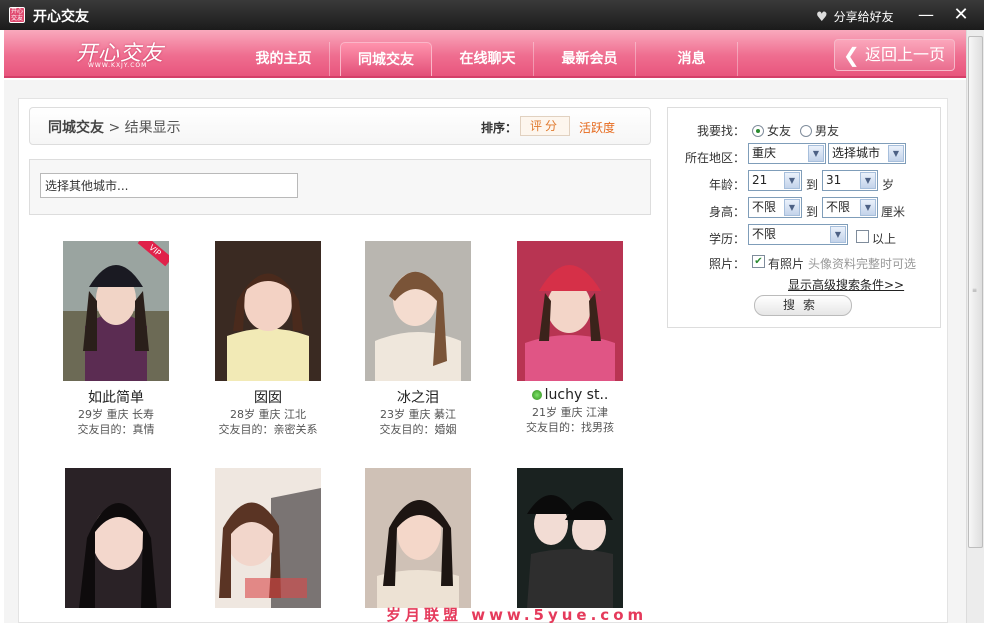 The image size is (984, 623). What do you see at coordinates (692, 59) in the screenshot?
I see `nav-item-messages: 消息` at bounding box center [692, 59].